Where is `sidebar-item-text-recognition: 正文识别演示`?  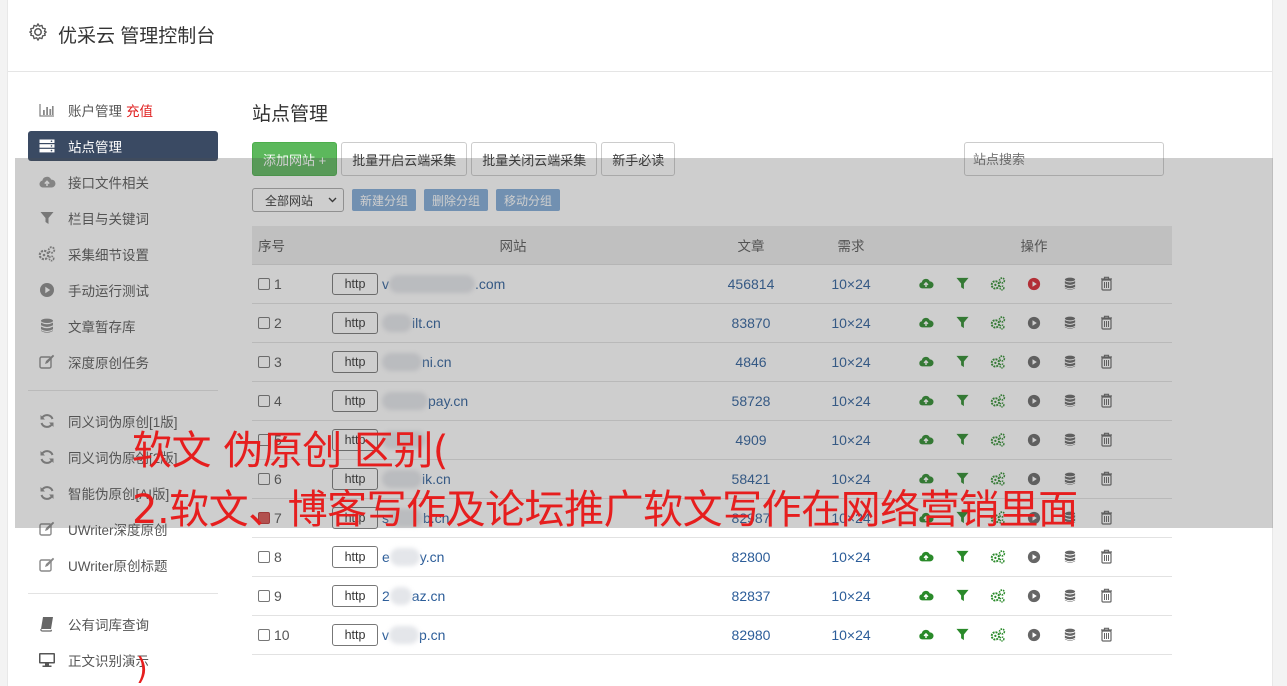 sidebar-item-text-recognition: 正文识别演示 is located at coordinates (123, 660).